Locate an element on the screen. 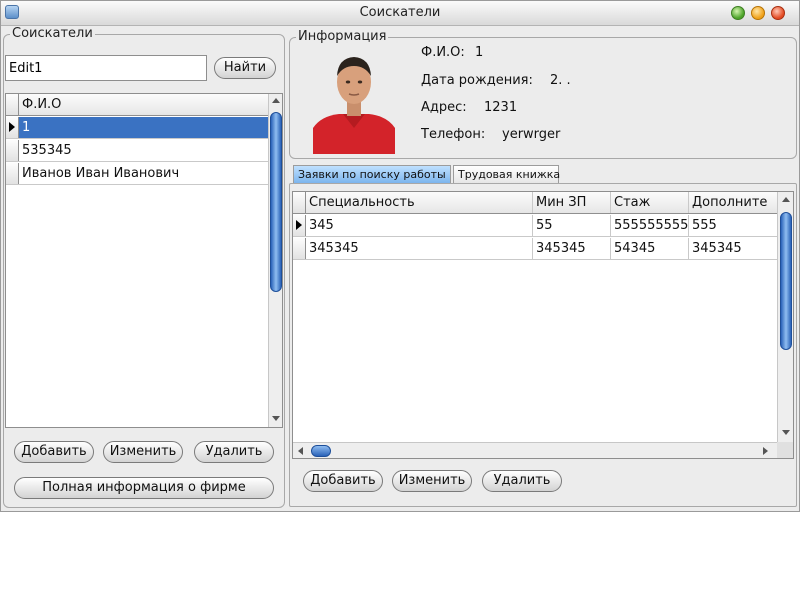 This screenshot has height=600, width=800. table-header-row: Специальность Мин ЗП Стаж Дополните is located at coordinates (535, 203).